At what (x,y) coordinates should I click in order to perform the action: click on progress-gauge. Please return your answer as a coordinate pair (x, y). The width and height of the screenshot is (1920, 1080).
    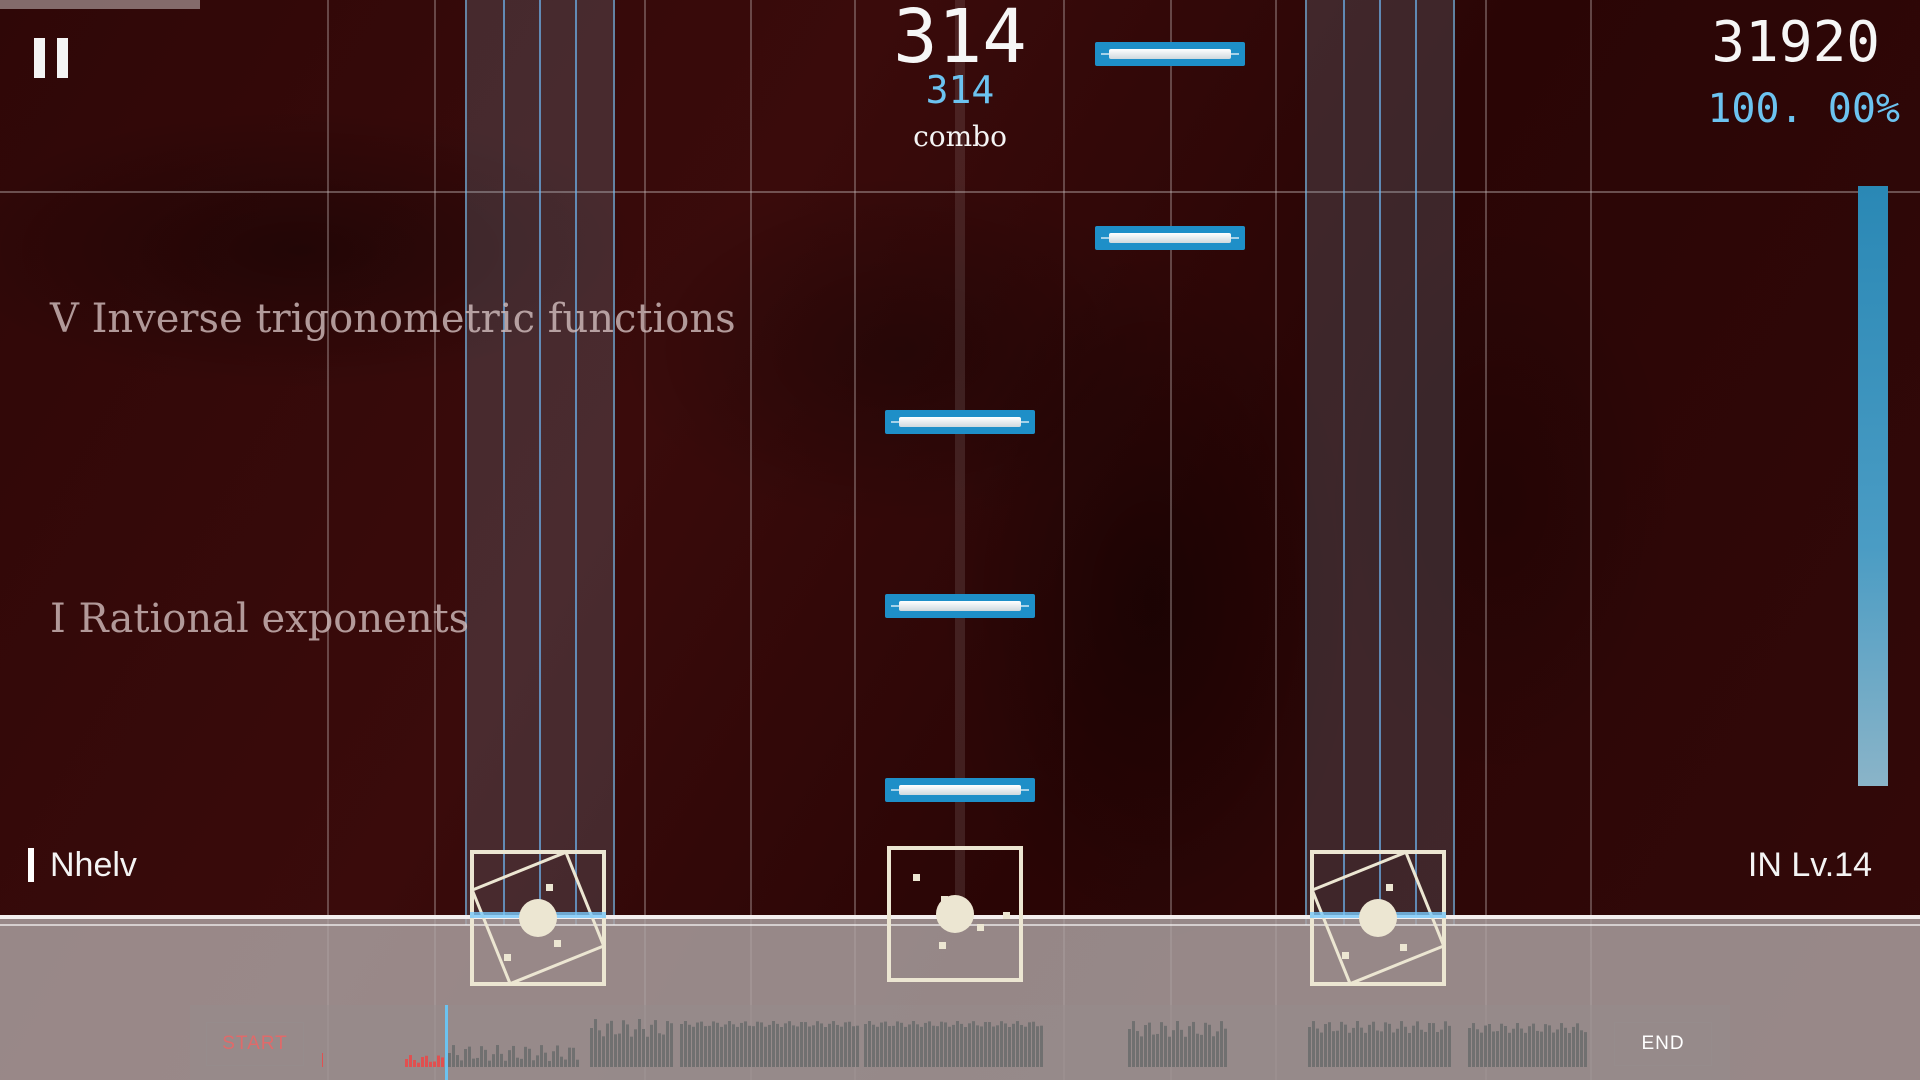
    Looking at the image, I should click on (1873, 486).